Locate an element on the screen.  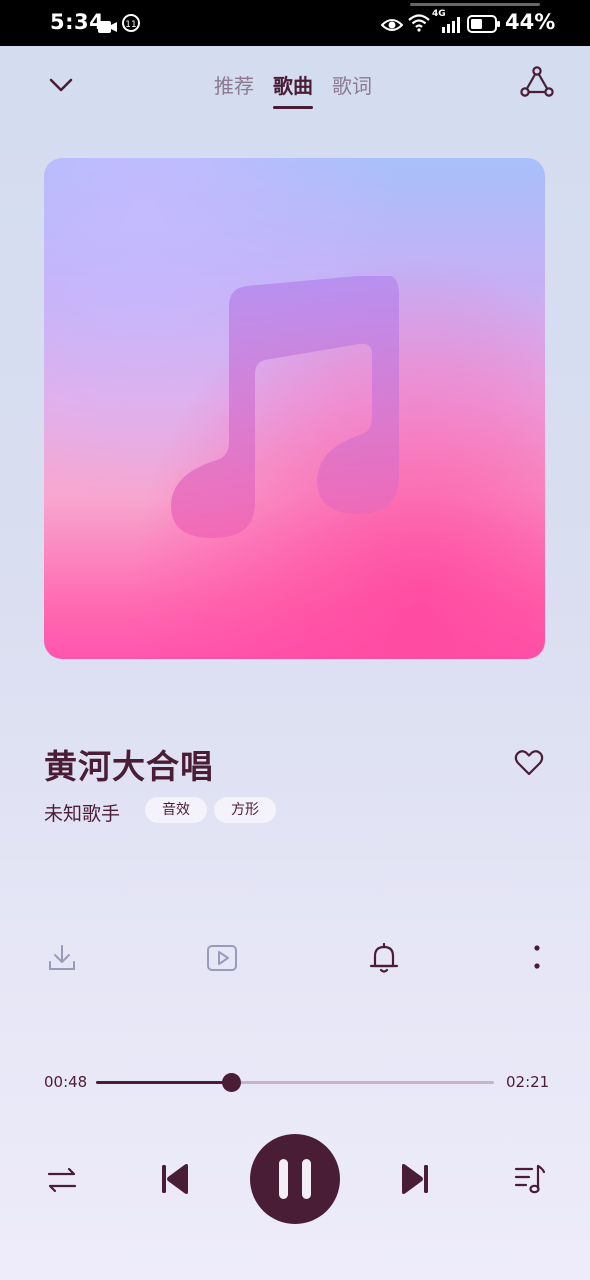
skip-next-icon is located at coordinates (415, 1179).